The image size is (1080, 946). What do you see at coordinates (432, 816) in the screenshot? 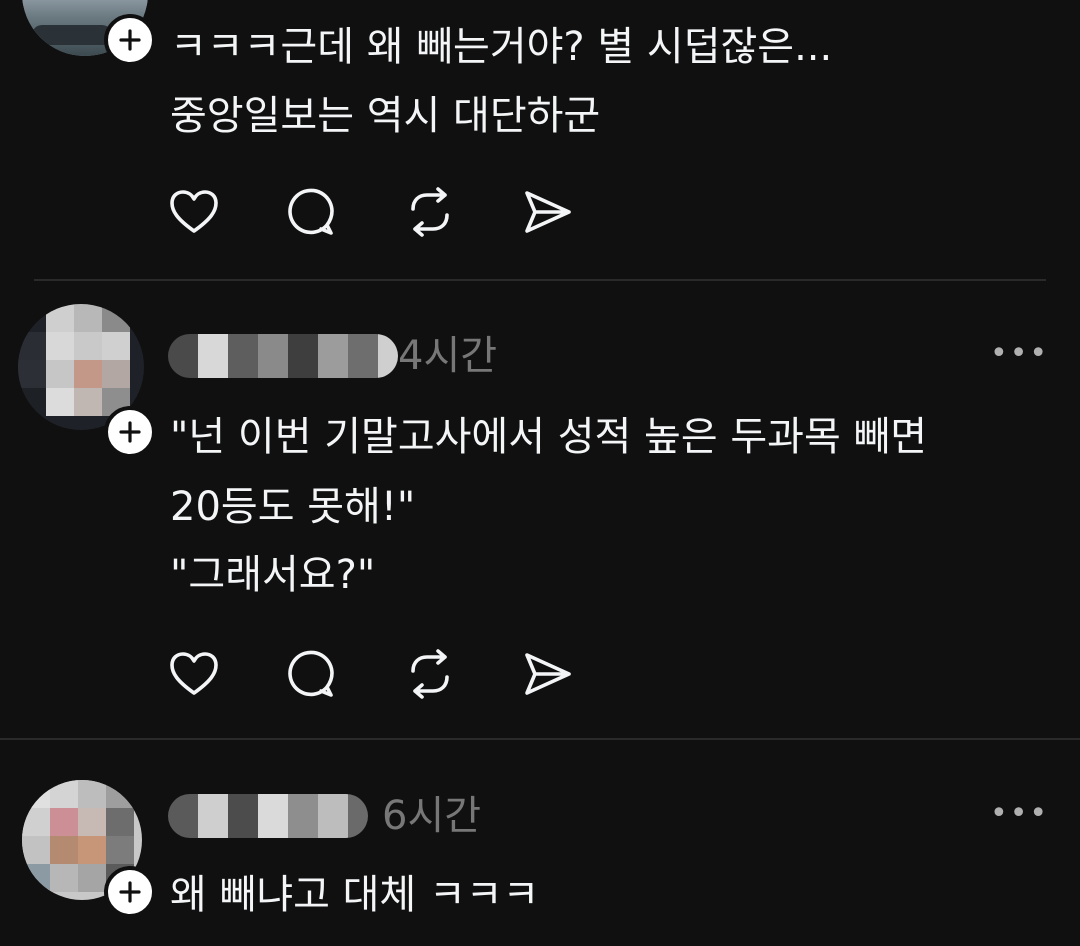
I see `timestamp: 6시간` at bounding box center [432, 816].